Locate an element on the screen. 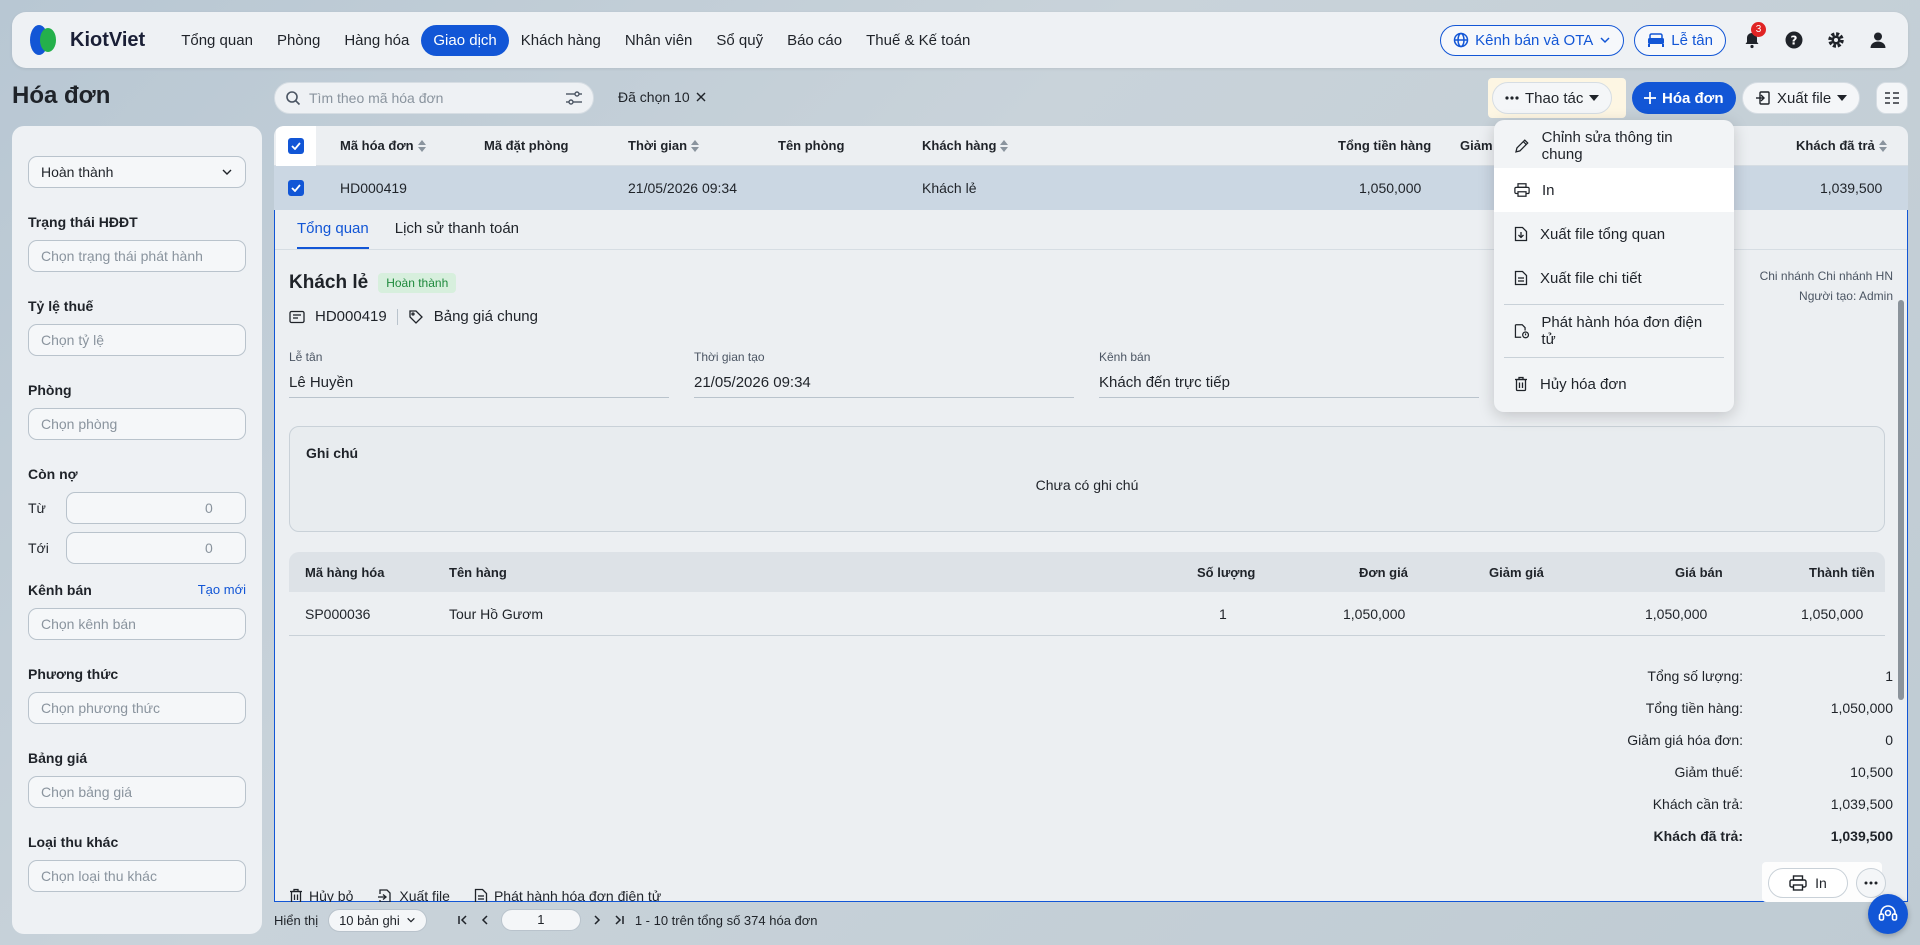 The width and height of the screenshot is (1920, 945). nav-item-so-quy: Sổ quỹ is located at coordinates (739, 40).